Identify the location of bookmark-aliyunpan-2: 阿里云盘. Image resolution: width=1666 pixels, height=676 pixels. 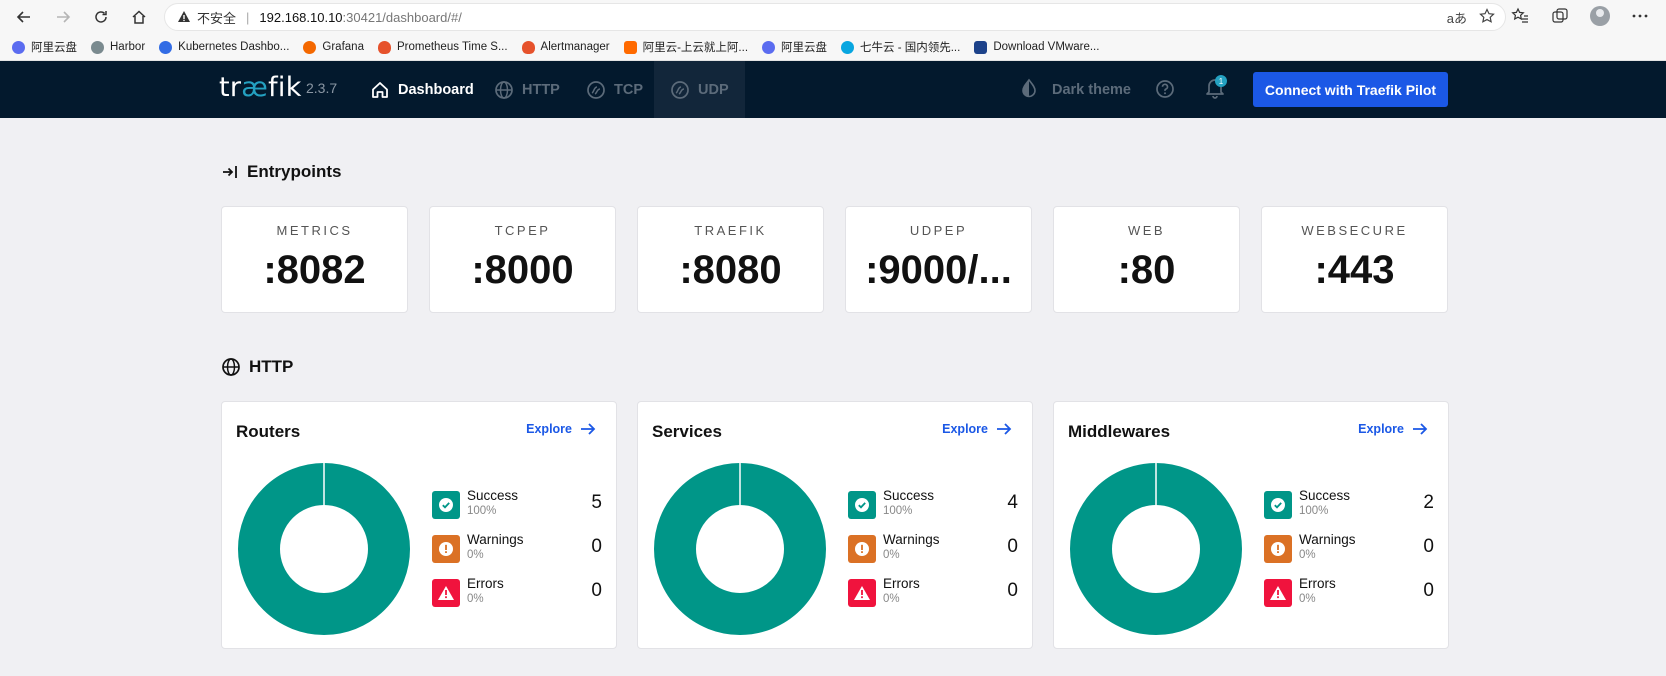
(794, 47).